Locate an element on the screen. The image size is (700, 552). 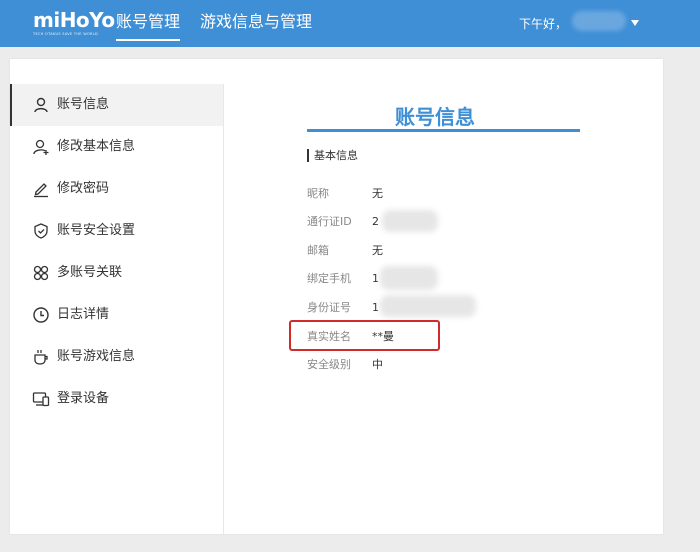
user-plus-icon is located at coordinates (41, 147).